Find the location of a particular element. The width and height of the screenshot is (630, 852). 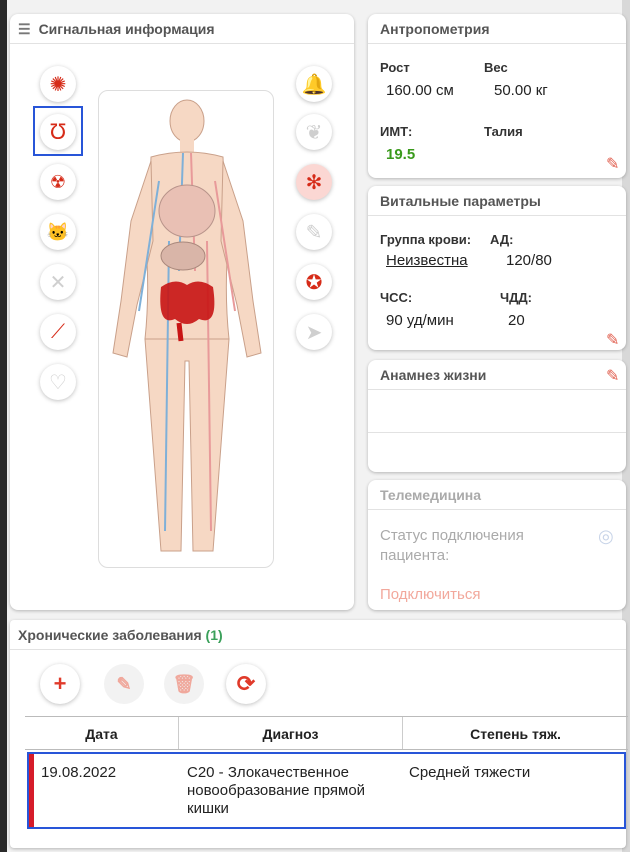

delete-button: 🗑 is located at coordinates (184, 684).